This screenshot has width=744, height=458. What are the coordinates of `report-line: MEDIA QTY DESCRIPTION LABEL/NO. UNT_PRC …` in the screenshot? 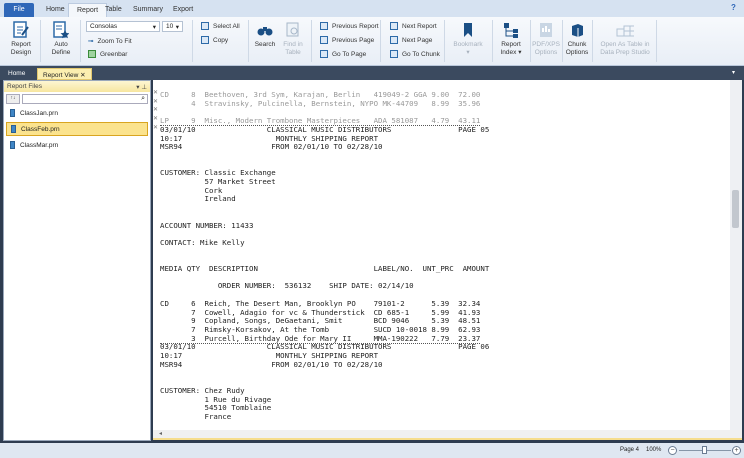 It's located at (325, 269).